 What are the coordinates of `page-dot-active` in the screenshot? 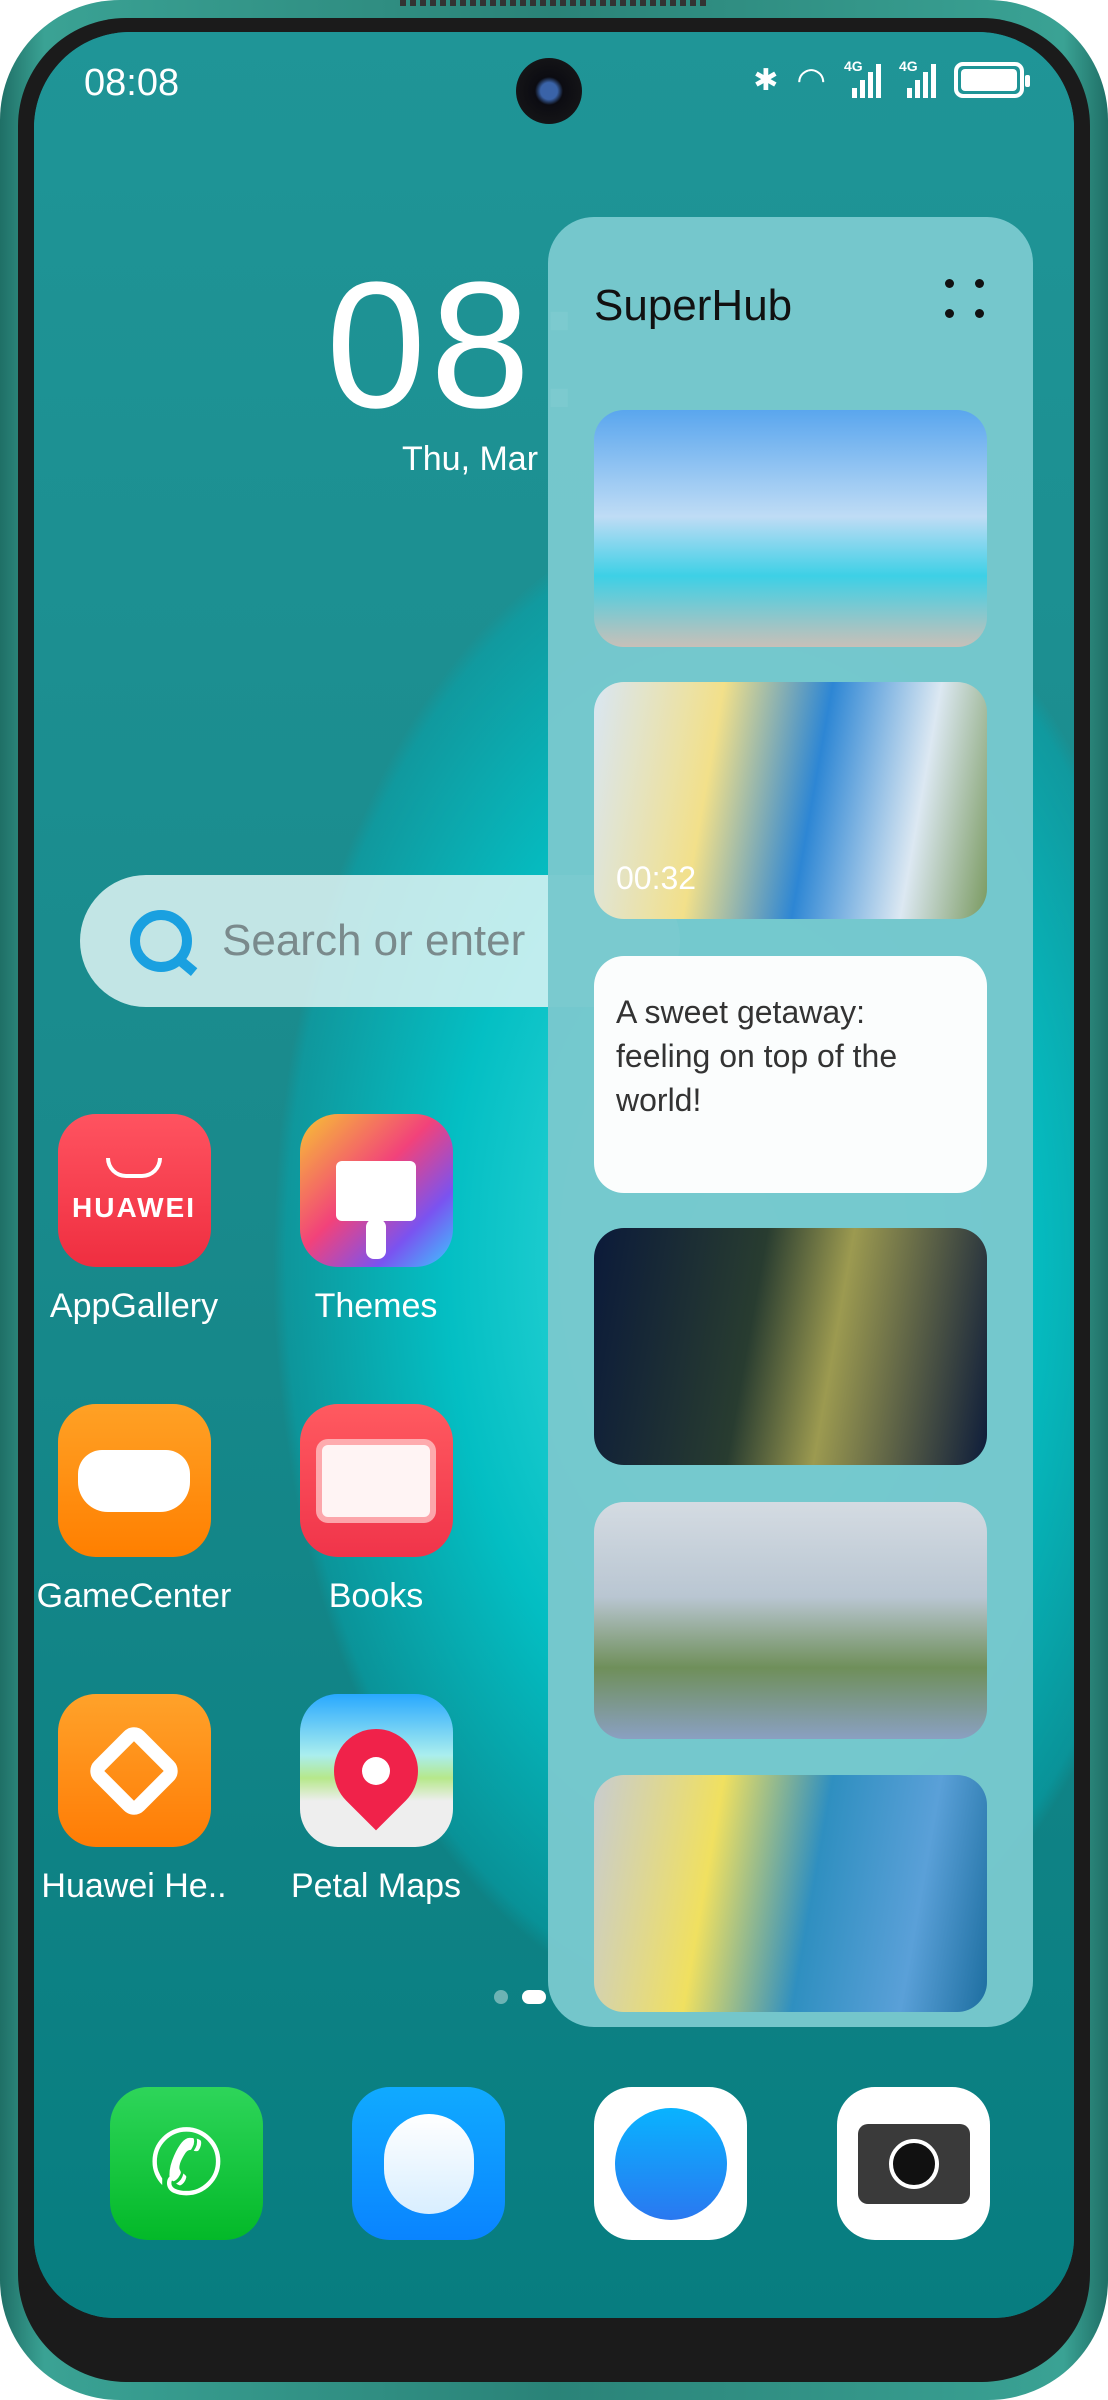 It's located at (534, 1997).